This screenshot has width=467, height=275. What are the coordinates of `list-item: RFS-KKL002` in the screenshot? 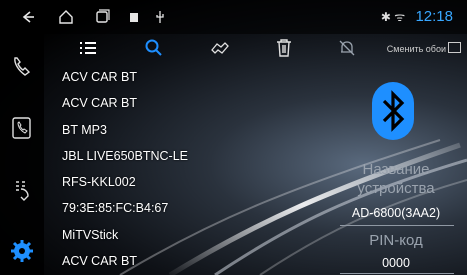 It's located at (167, 182).